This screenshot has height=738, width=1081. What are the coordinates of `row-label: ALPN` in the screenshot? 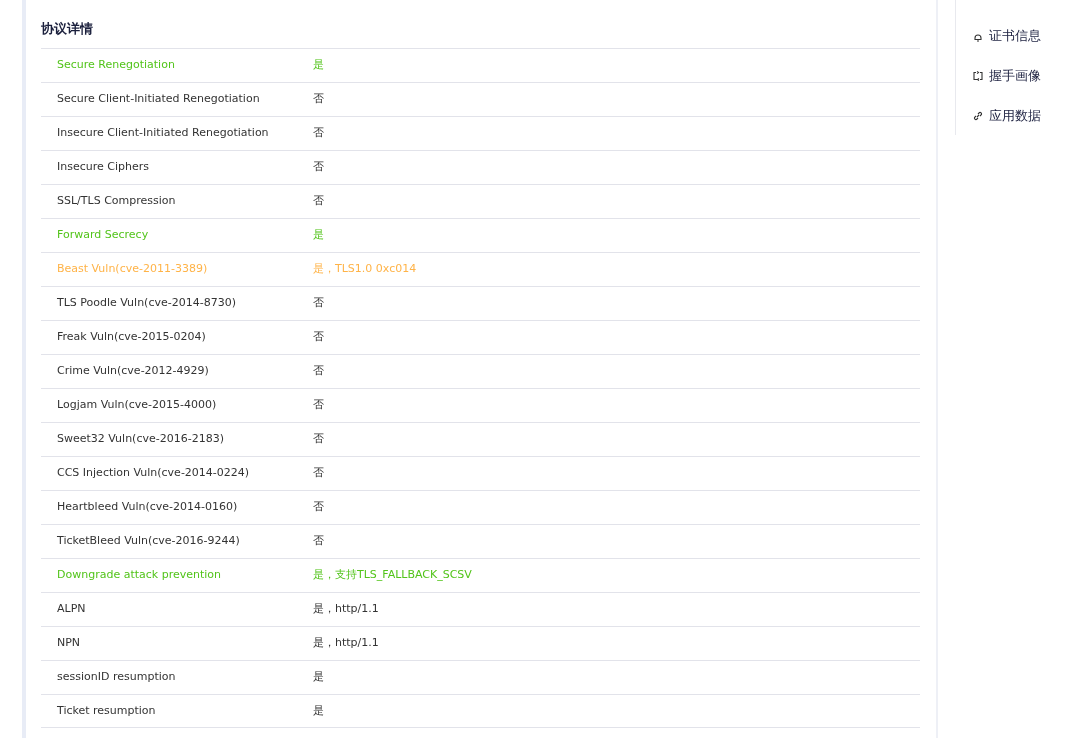 It's located at (71, 609).